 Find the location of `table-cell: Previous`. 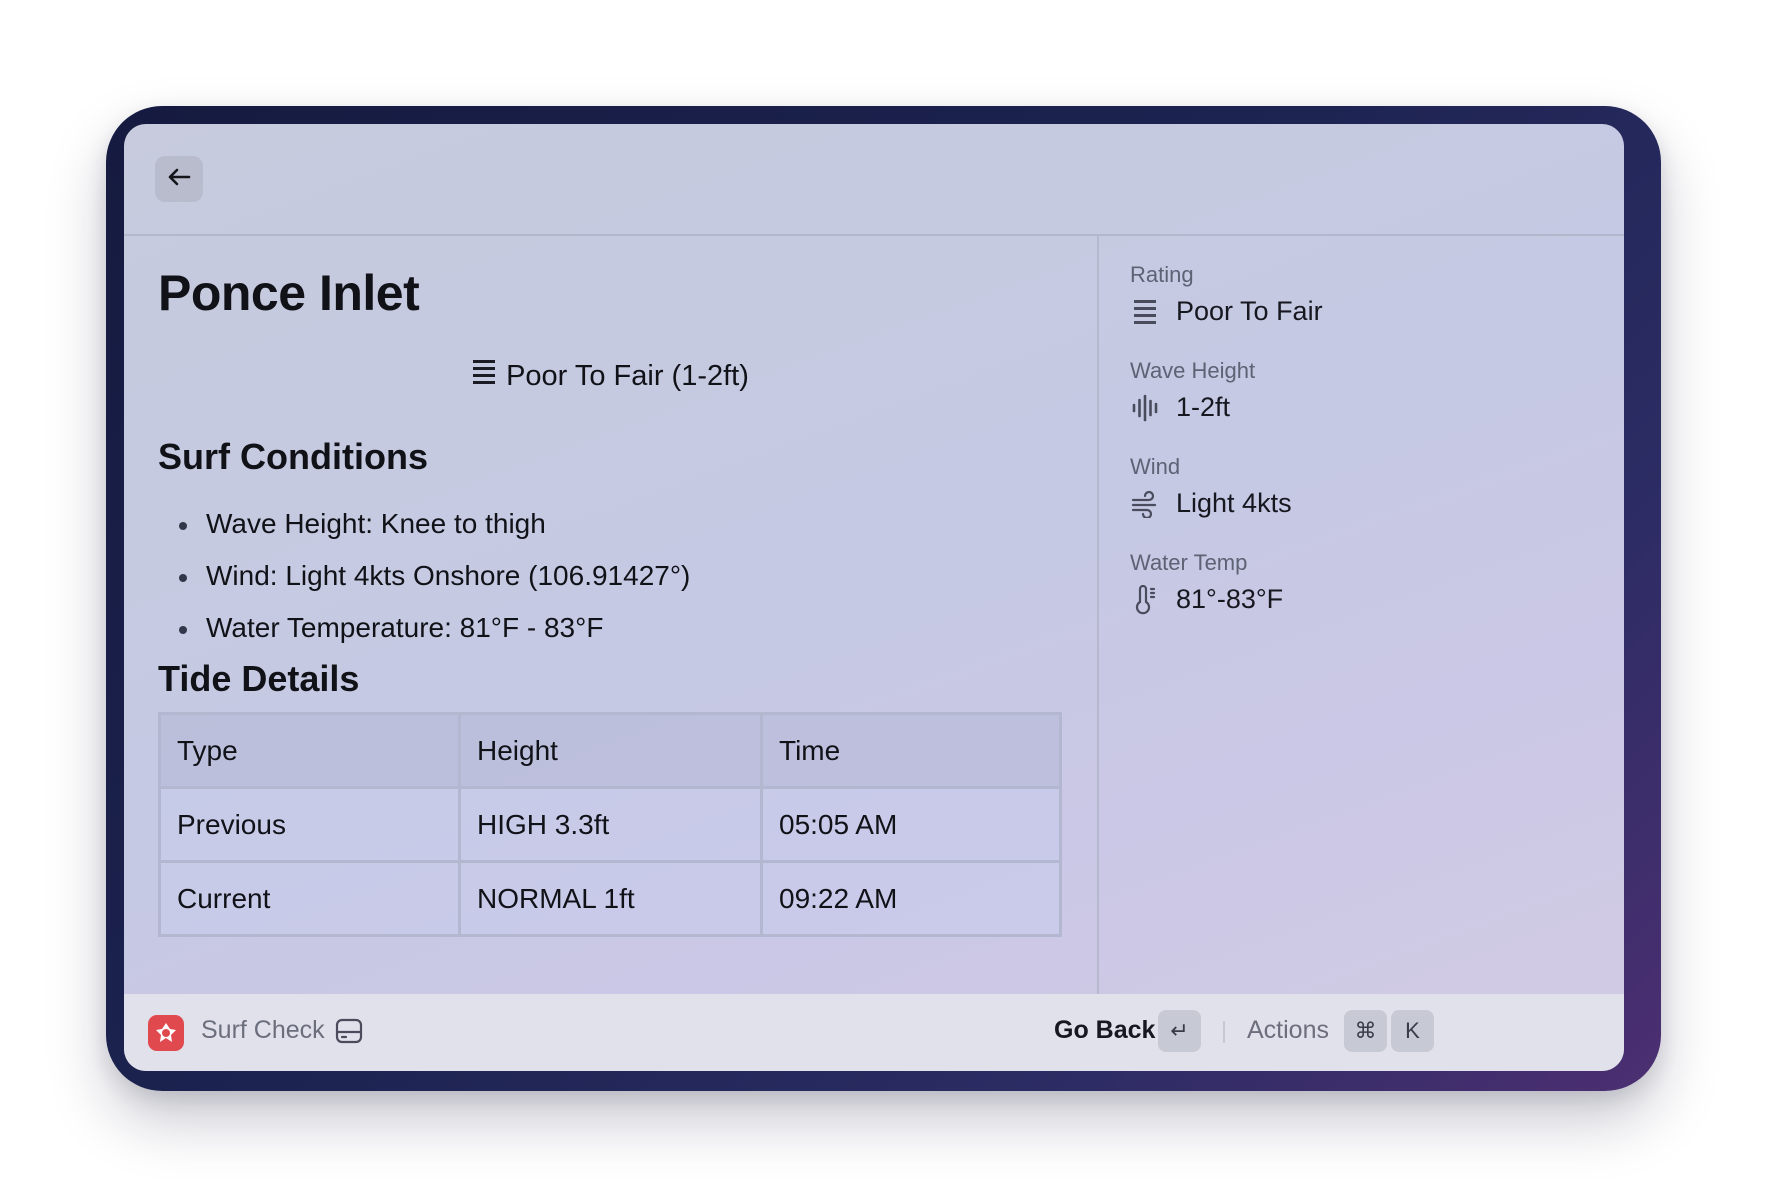

table-cell: Previous is located at coordinates (309, 824).